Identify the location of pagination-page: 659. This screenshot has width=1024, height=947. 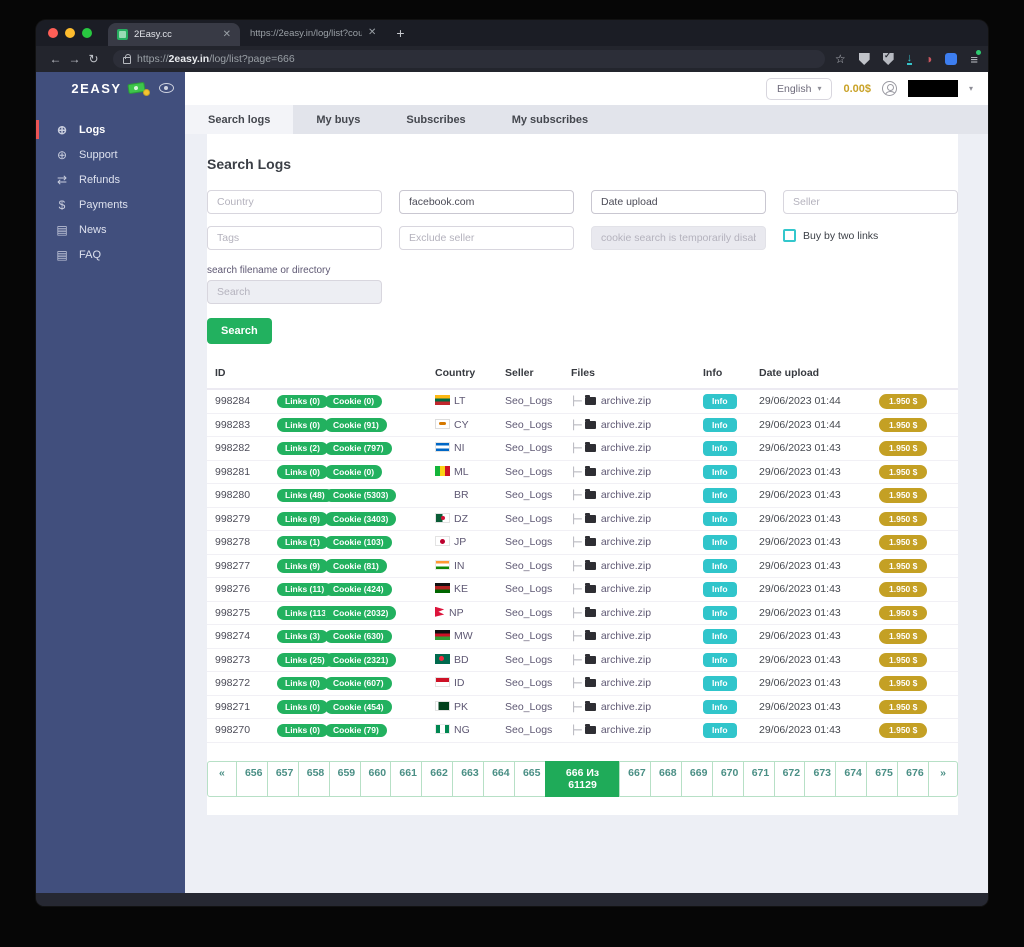
(344, 778).